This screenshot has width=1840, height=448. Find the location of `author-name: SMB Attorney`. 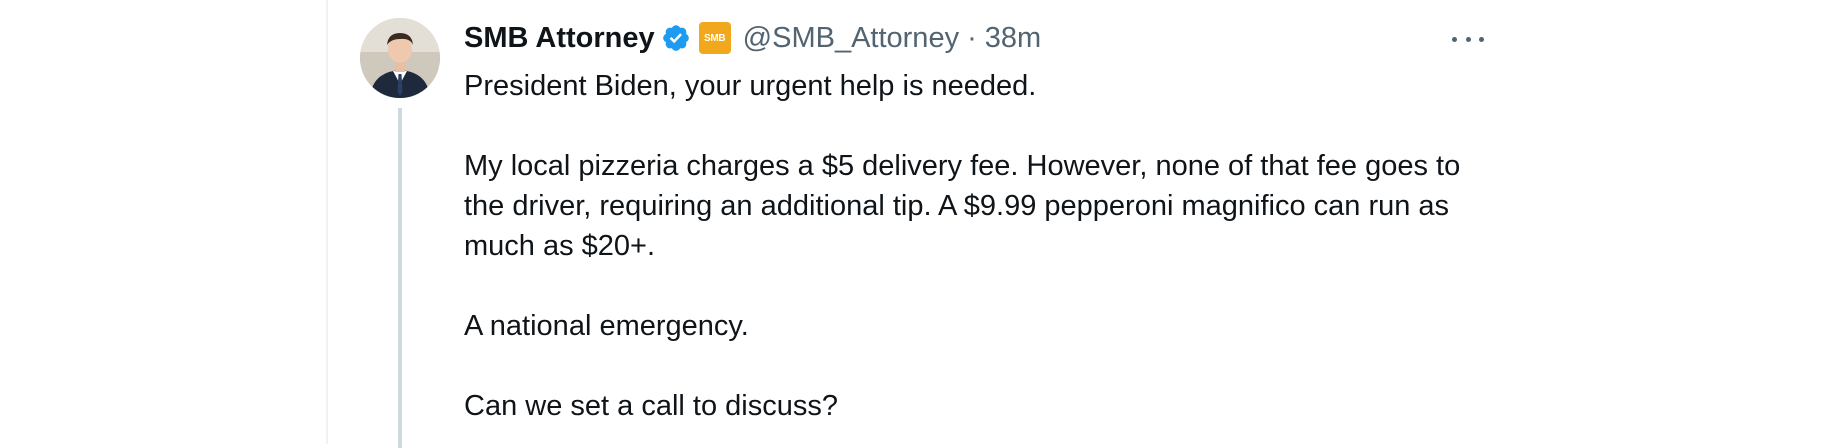

author-name: SMB Attorney is located at coordinates (559, 38).